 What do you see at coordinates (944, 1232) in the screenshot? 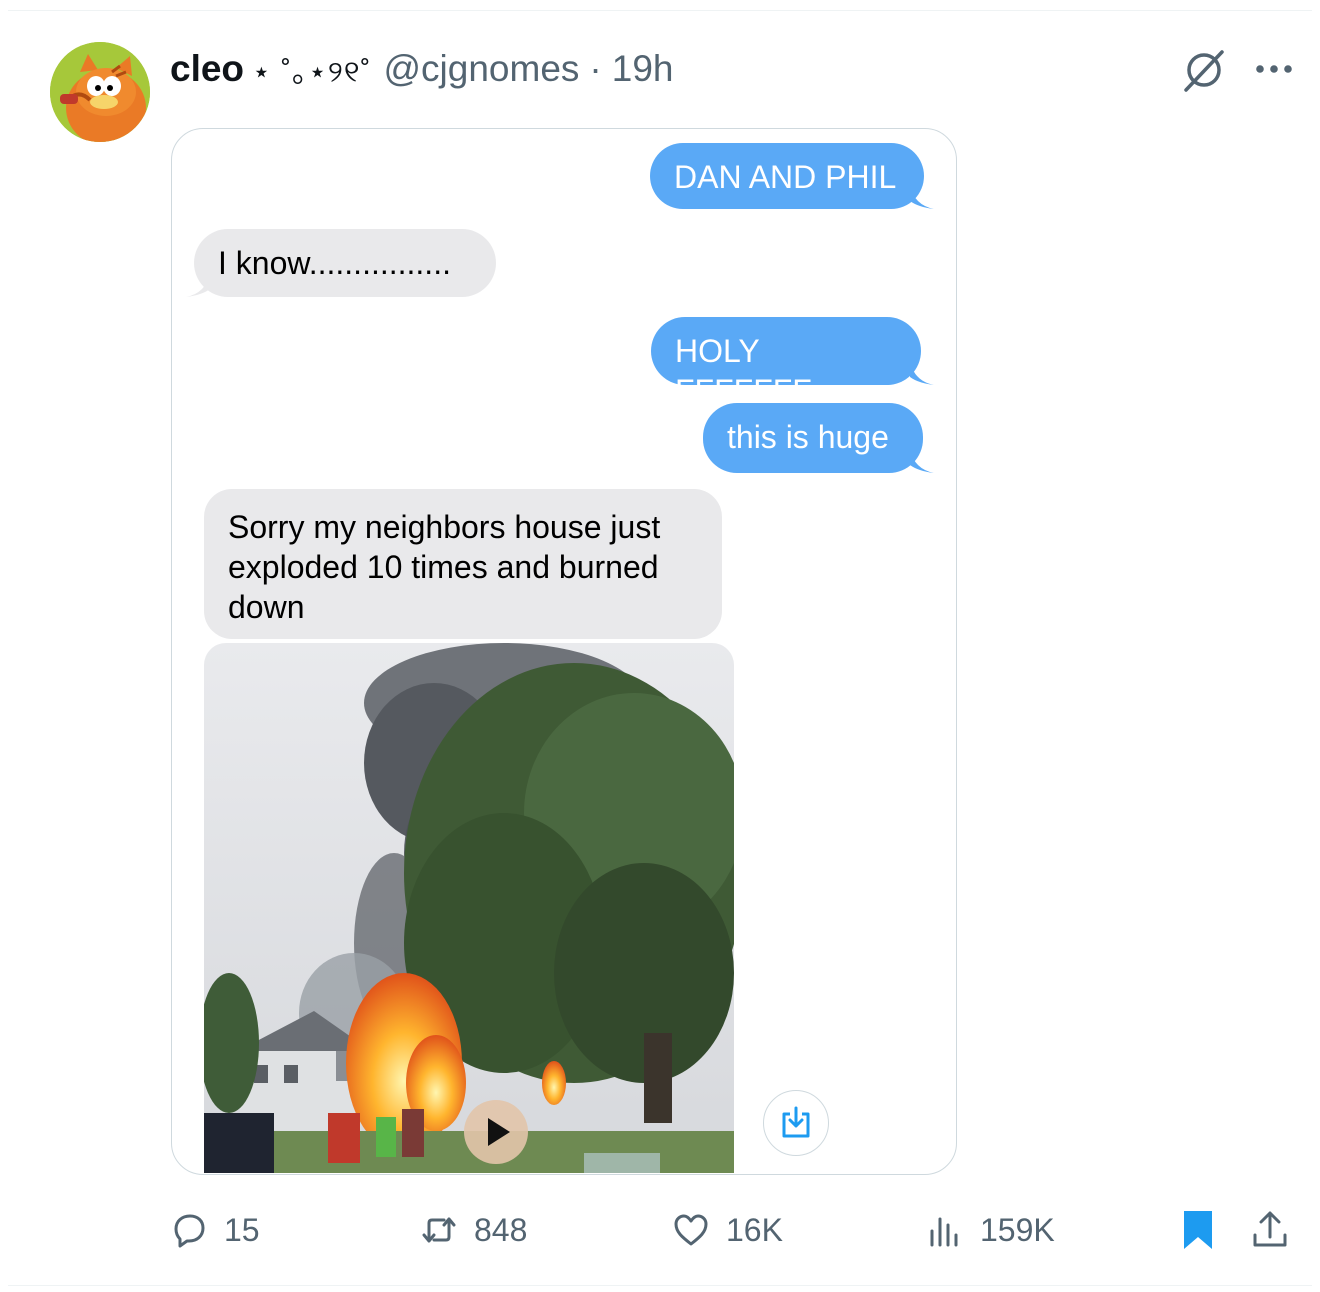
I see `views-chart-icon` at bounding box center [944, 1232].